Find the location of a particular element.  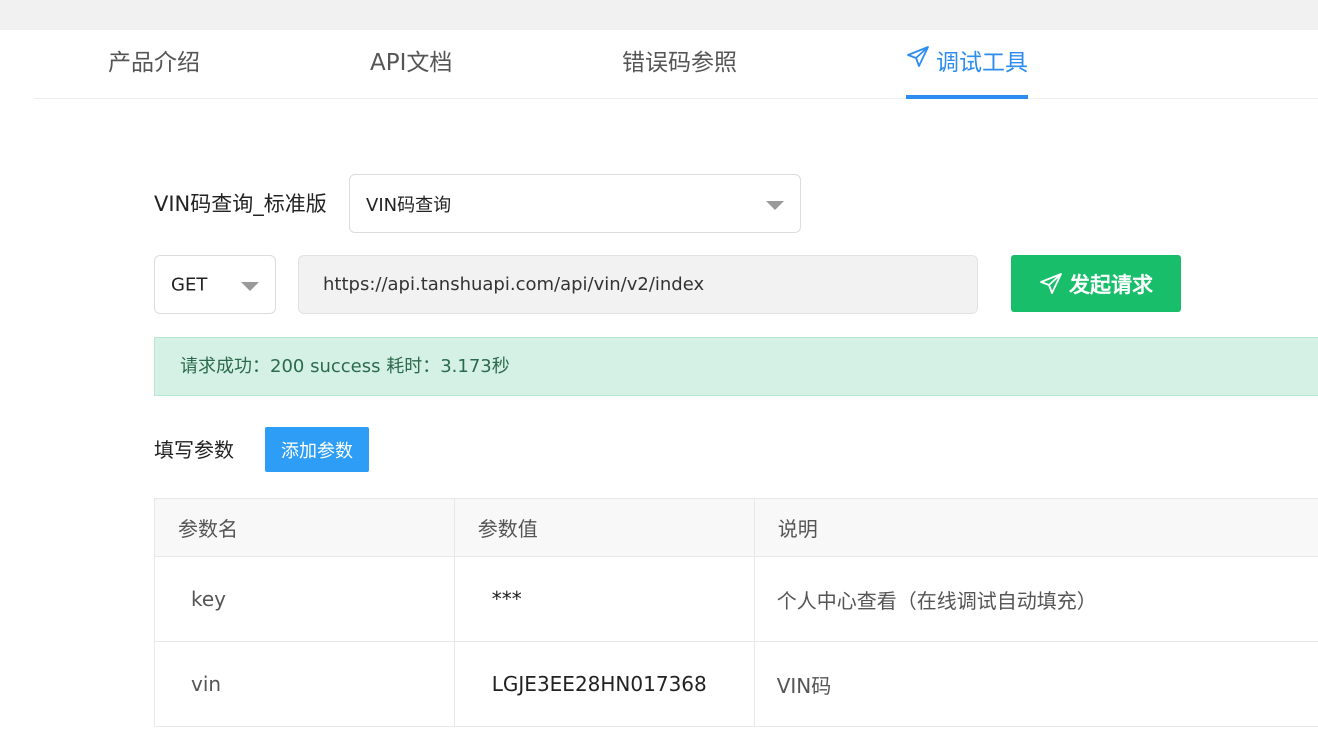

tab-label: 错误码参照 is located at coordinates (679, 63).